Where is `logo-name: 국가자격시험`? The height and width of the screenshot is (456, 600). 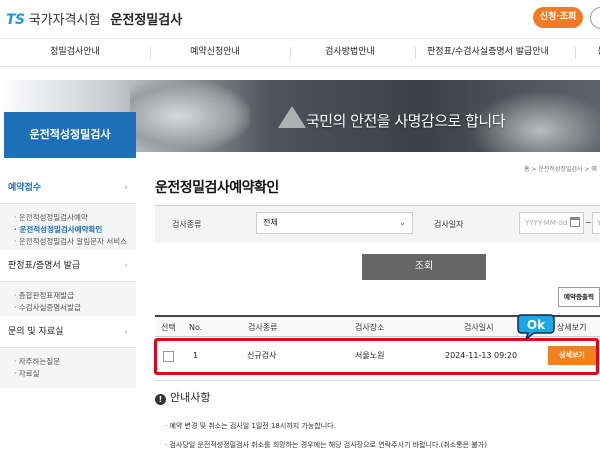
logo-name: 국가자격시험 is located at coordinates (64, 20).